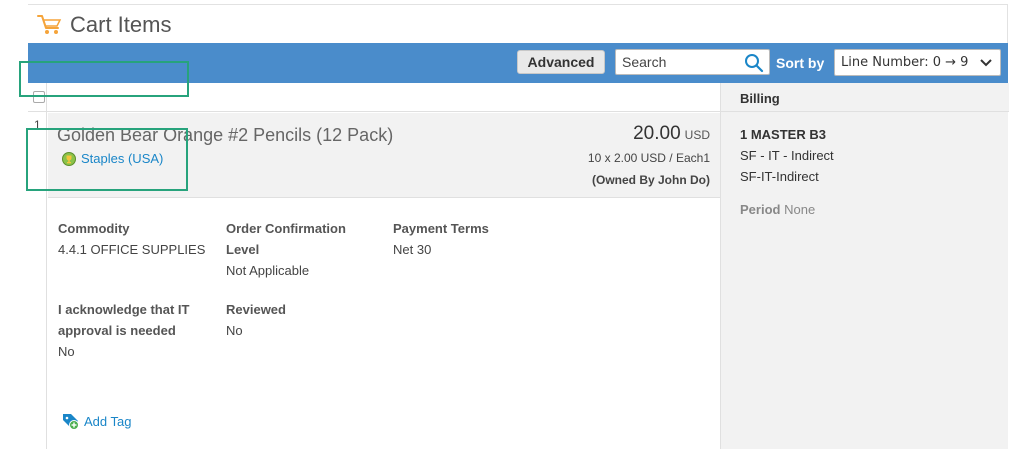 The image size is (1030, 449). I want to click on order-confirmation-label-2: Level, so click(243, 249).